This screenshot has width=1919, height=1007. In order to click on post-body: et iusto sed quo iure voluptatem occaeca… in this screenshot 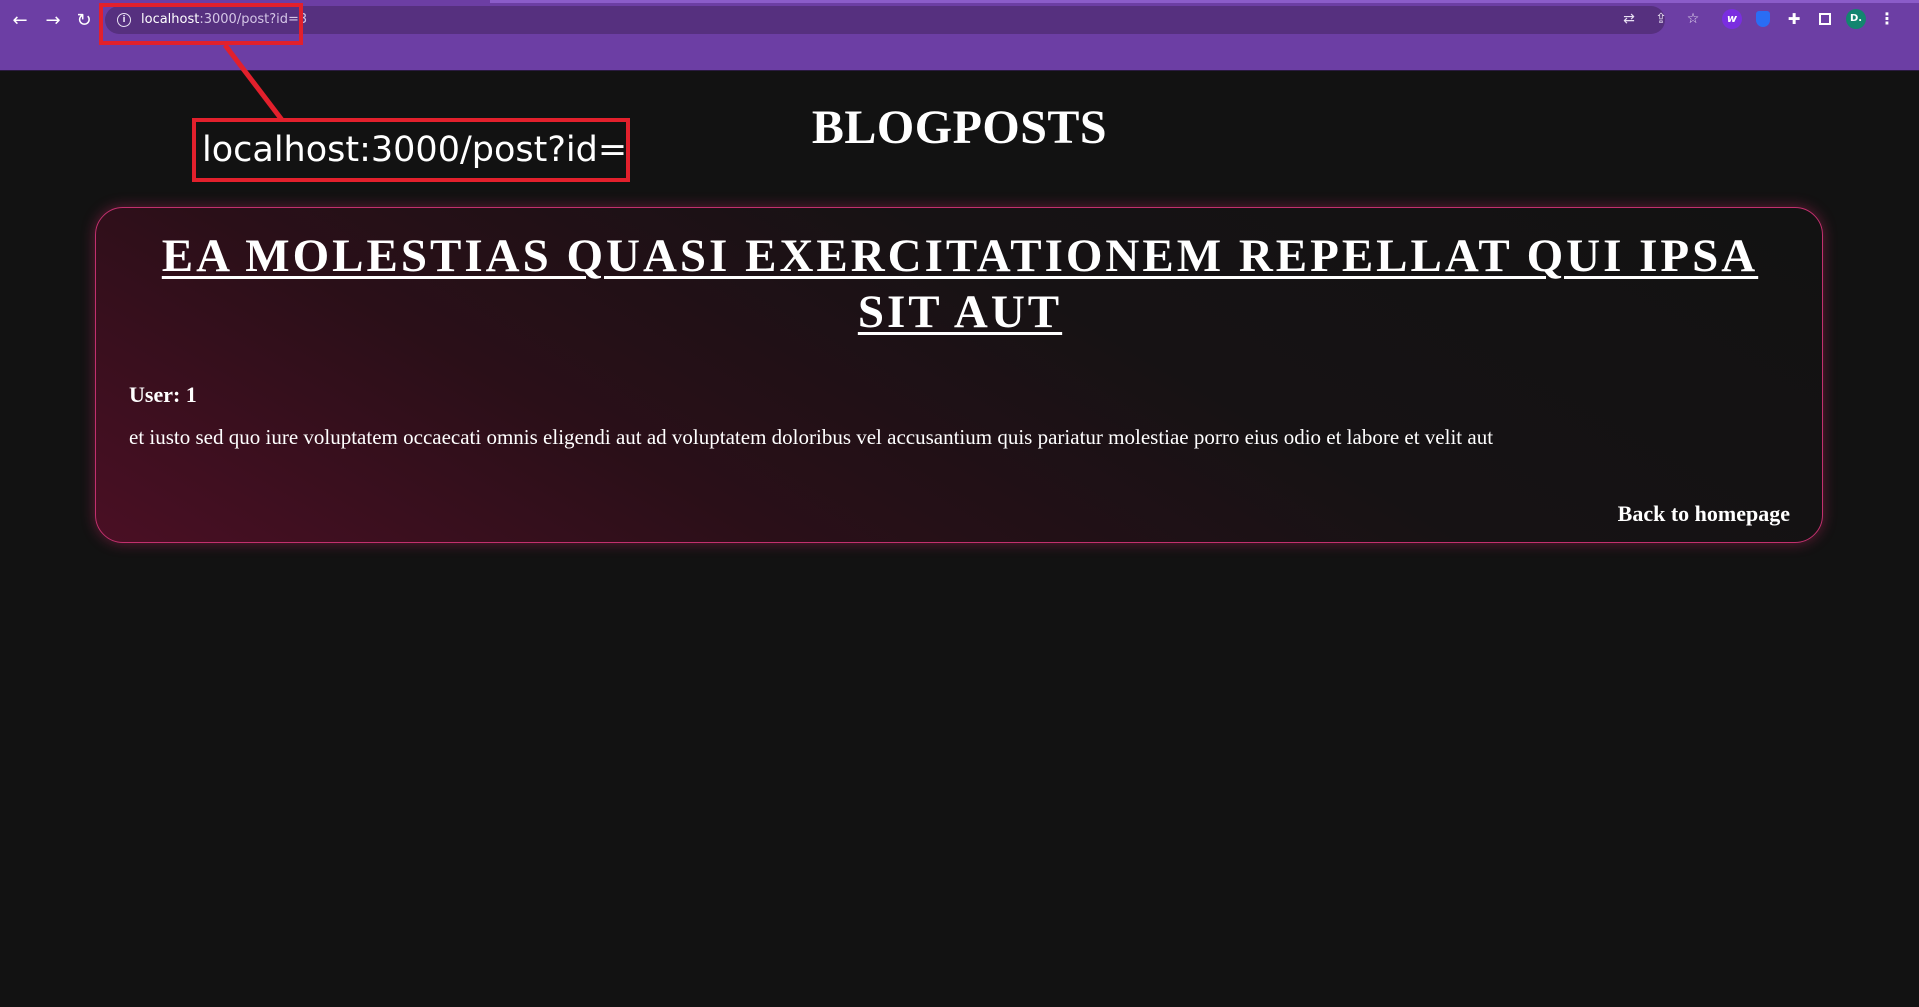, I will do `click(811, 437)`.